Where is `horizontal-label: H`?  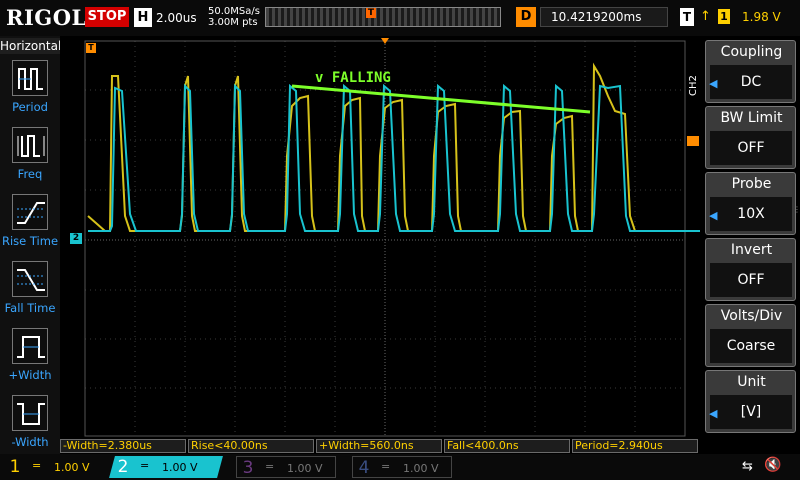
horizontal-label: H is located at coordinates (143, 17).